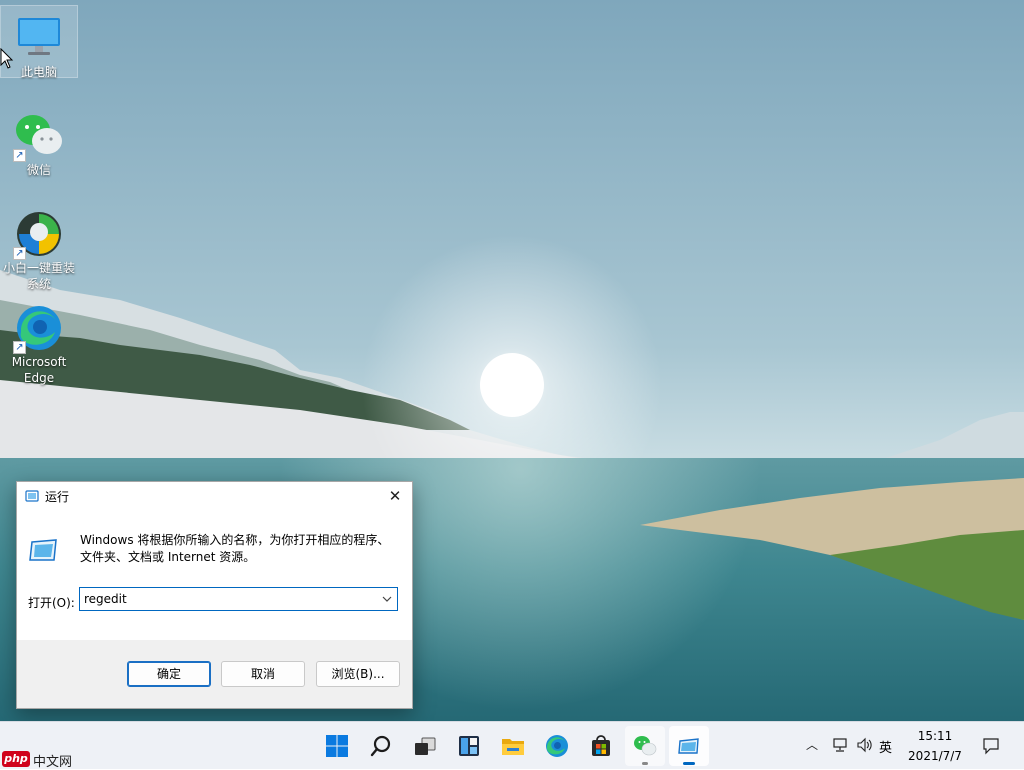 This screenshot has height=770, width=1024. I want to click on clock-date: 2021/7/7, so click(935, 756).